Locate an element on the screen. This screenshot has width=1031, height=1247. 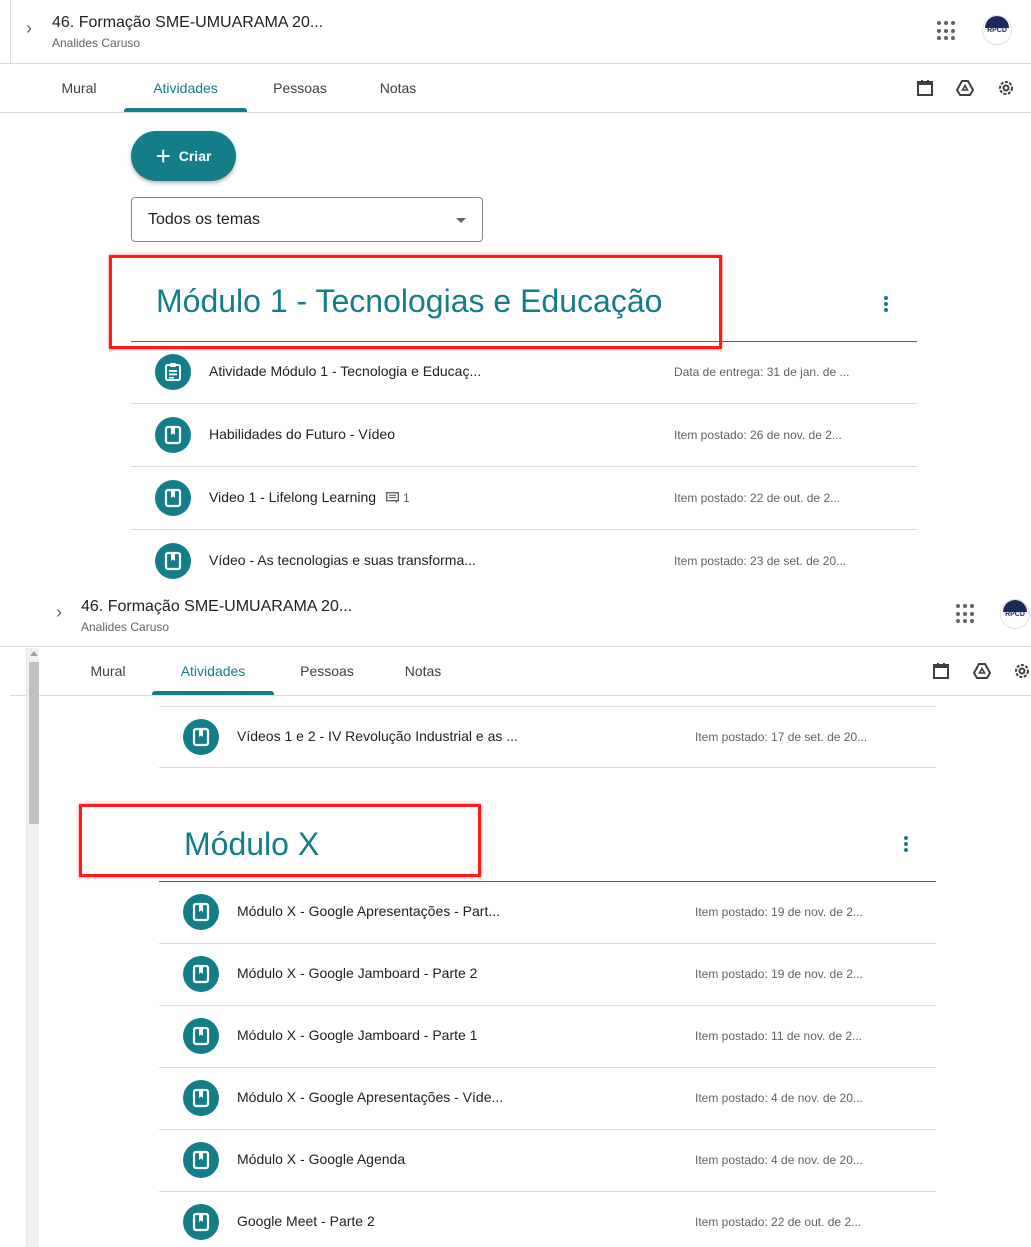
scroll-up-arrow-icon is located at coordinates (34, 653).